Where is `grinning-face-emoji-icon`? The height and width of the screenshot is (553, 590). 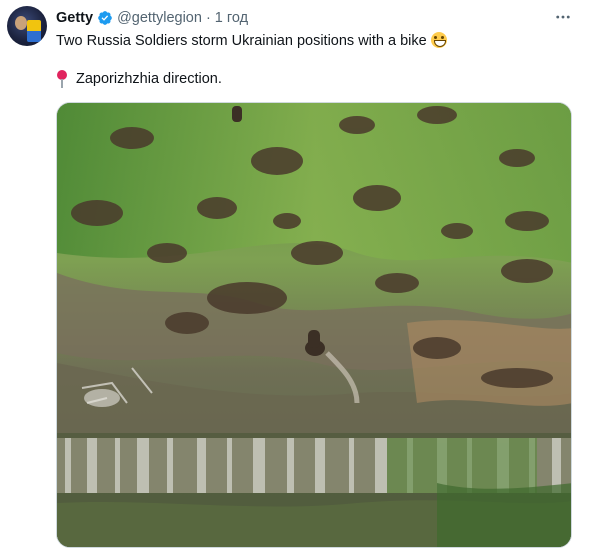 grinning-face-emoji-icon is located at coordinates (438, 40).